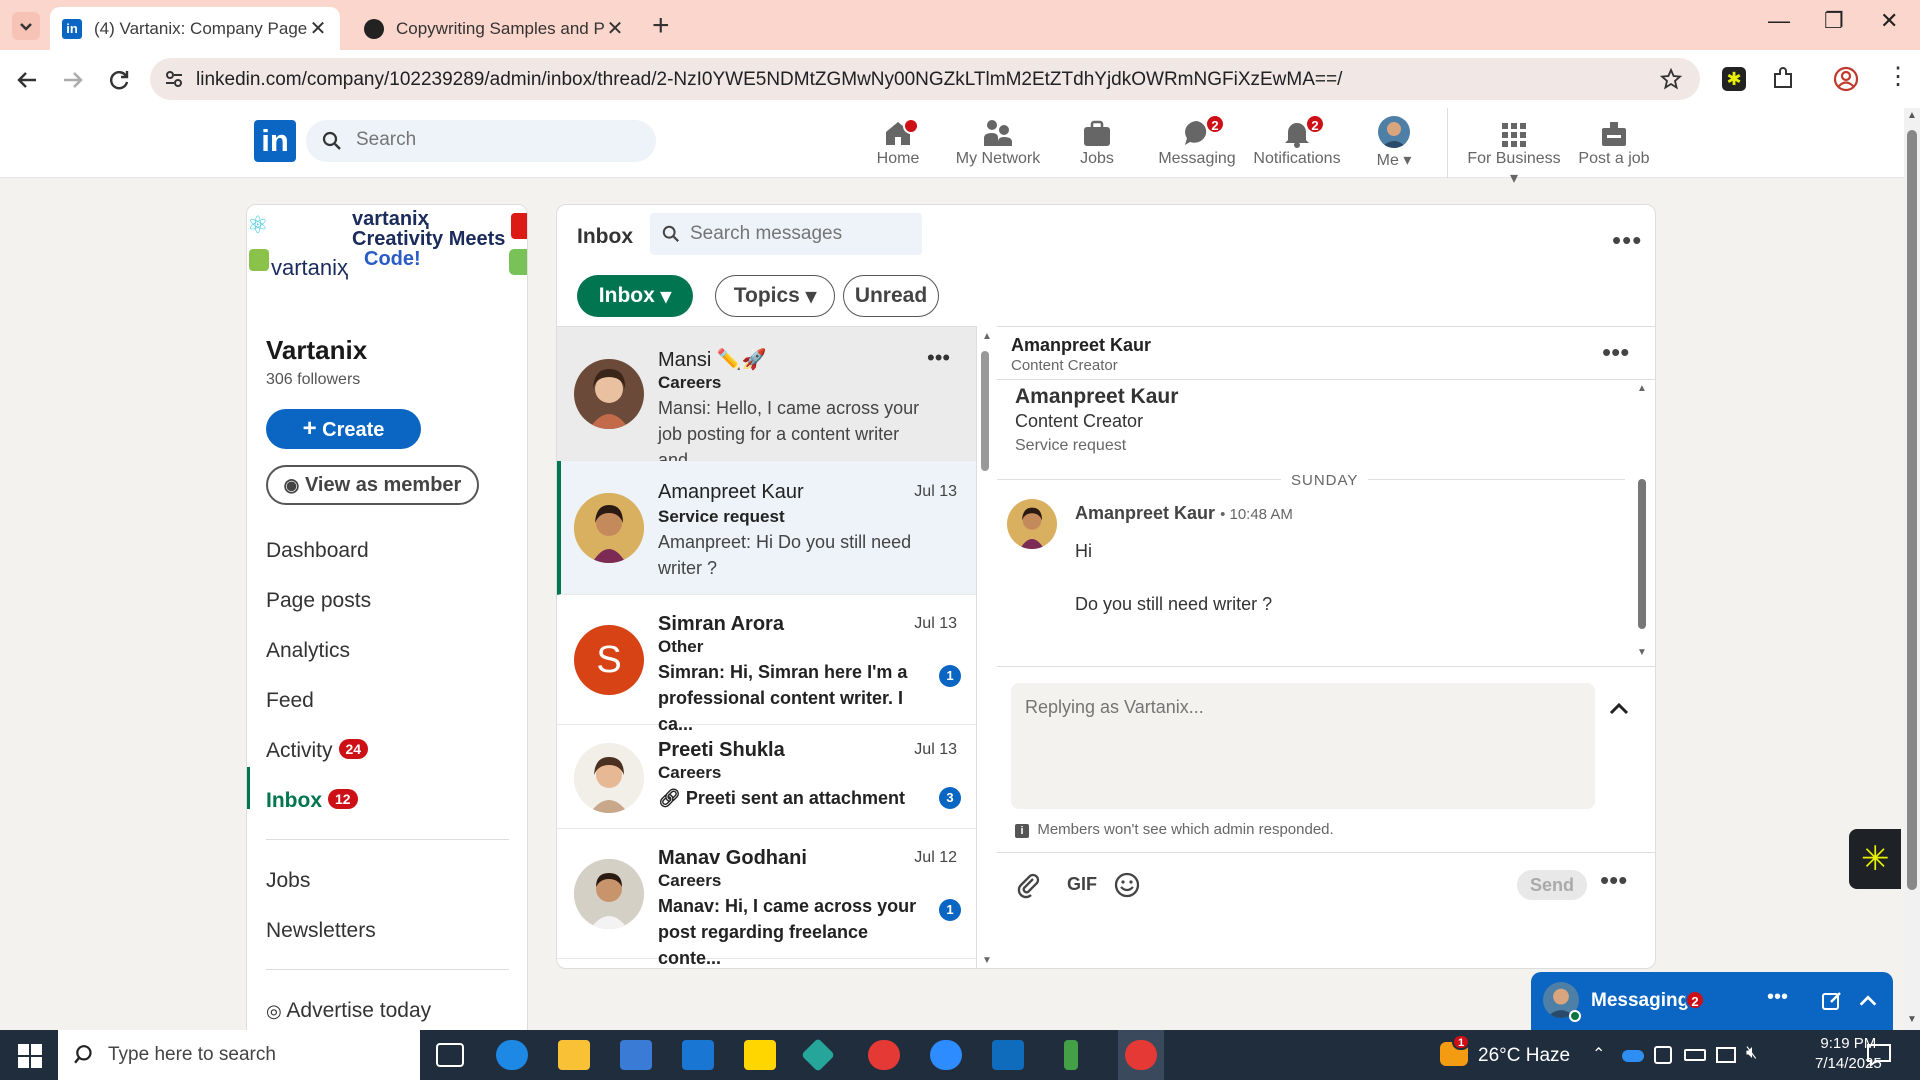  Describe the element at coordinates (343, 429) in the screenshot. I see `create-button: + Create` at that location.